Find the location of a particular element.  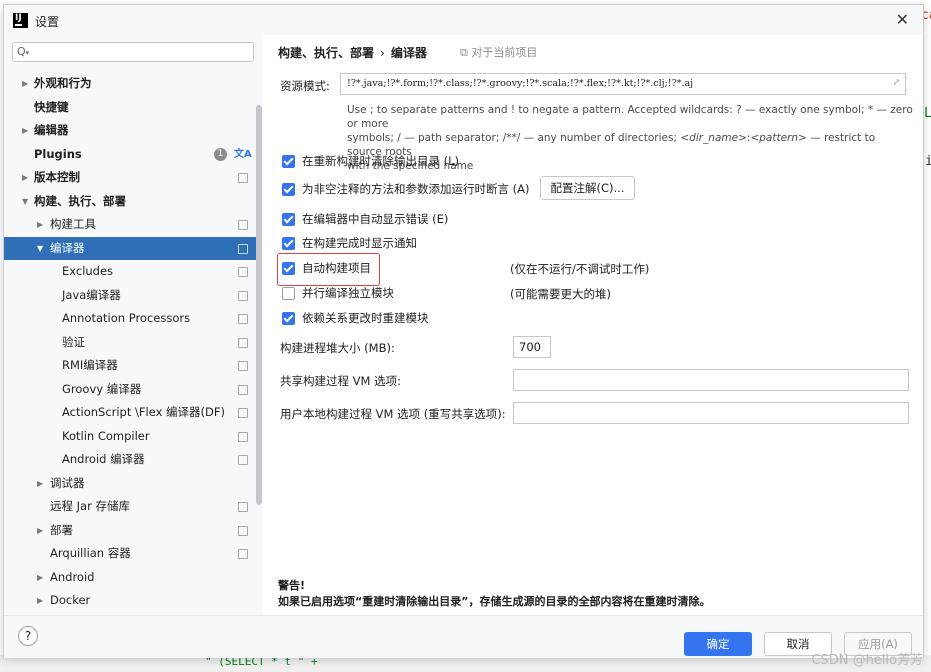

sidebar-item: ▶ 调试器 is located at coordinates (130, 484).